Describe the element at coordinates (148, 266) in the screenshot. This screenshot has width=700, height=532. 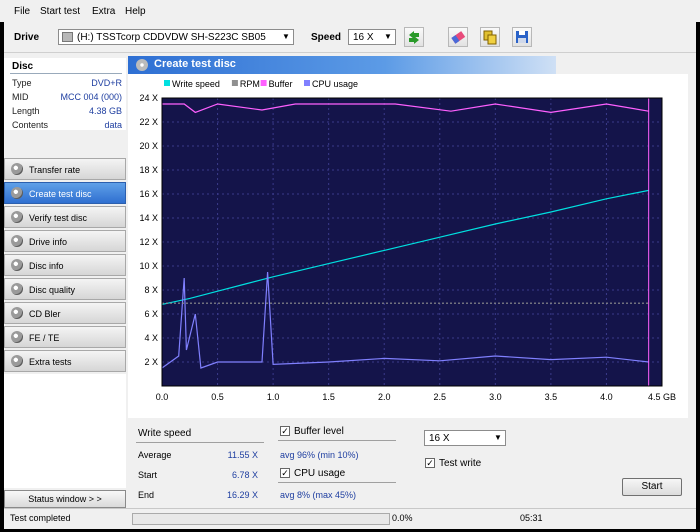
I see `y-tick-label: 10 X` at that location.